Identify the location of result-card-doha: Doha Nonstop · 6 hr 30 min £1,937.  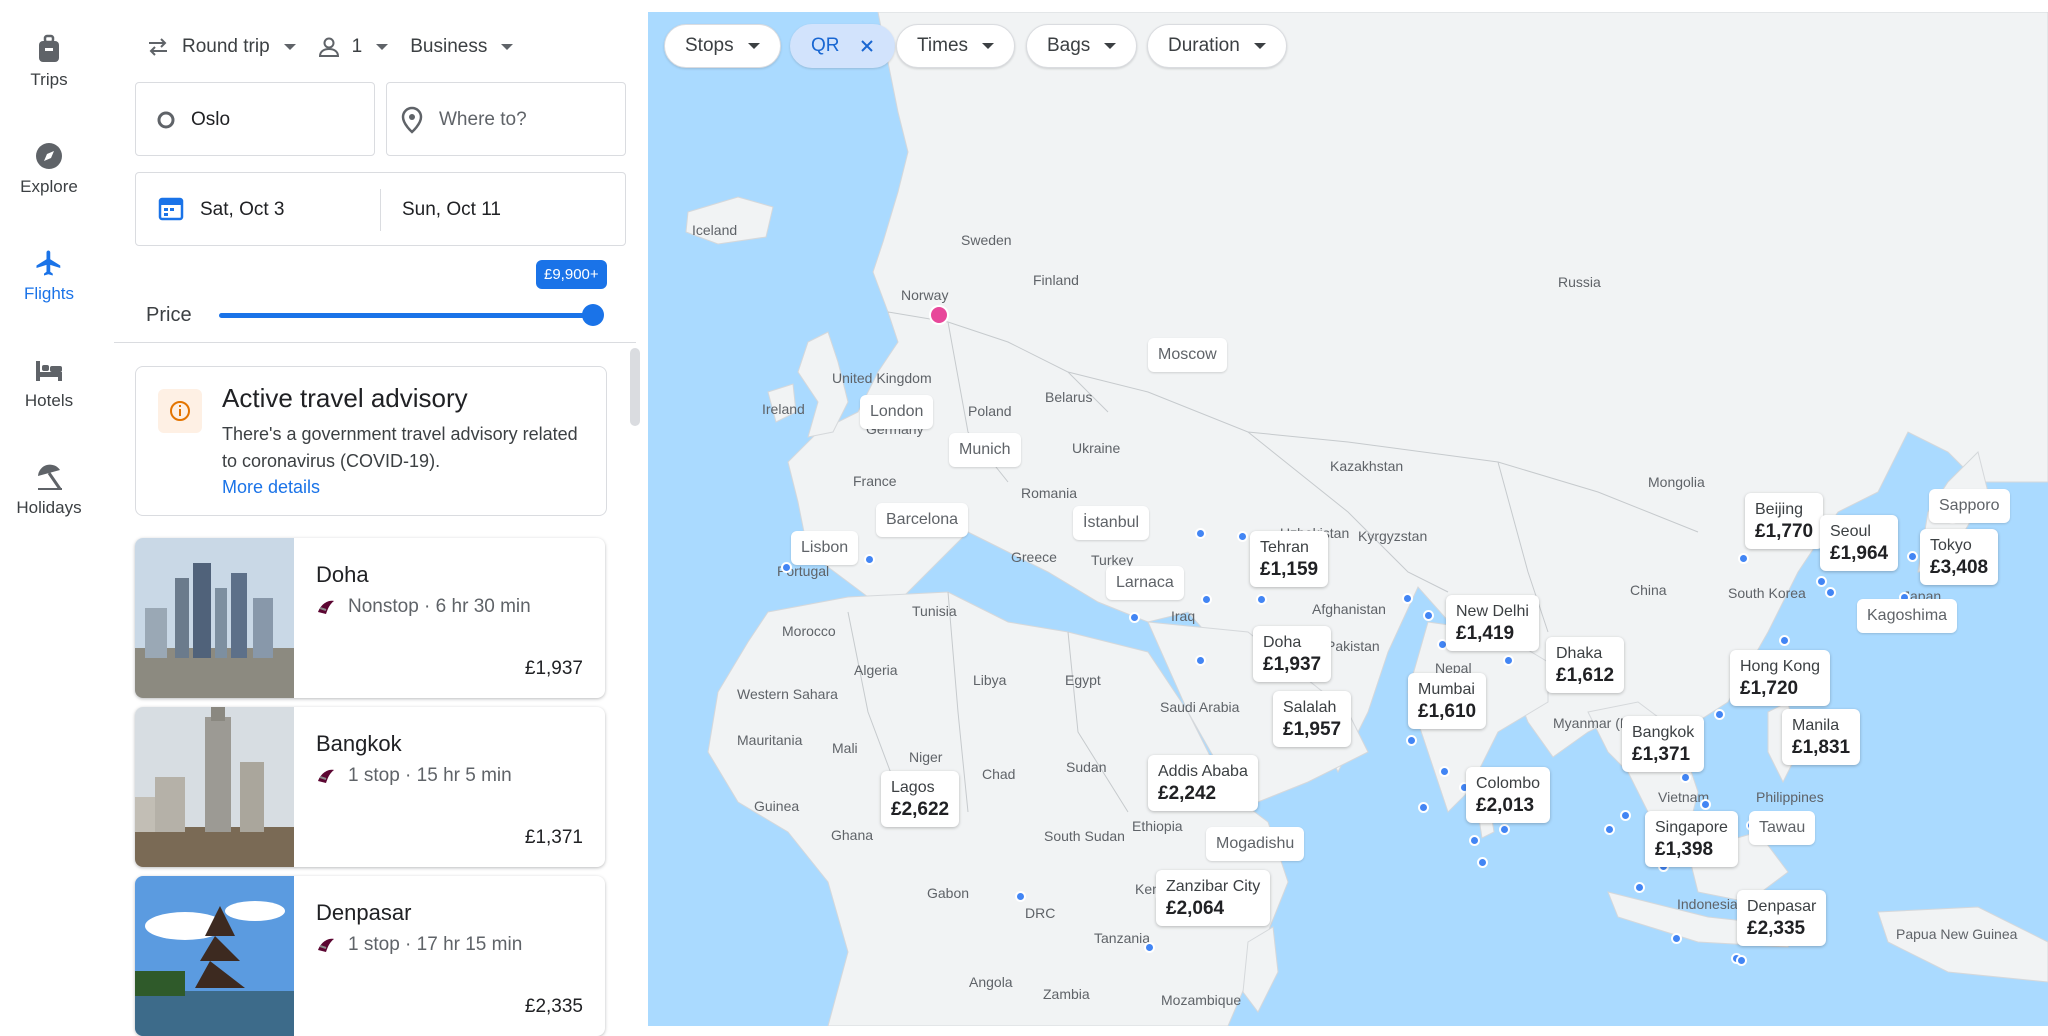
(370, 618).